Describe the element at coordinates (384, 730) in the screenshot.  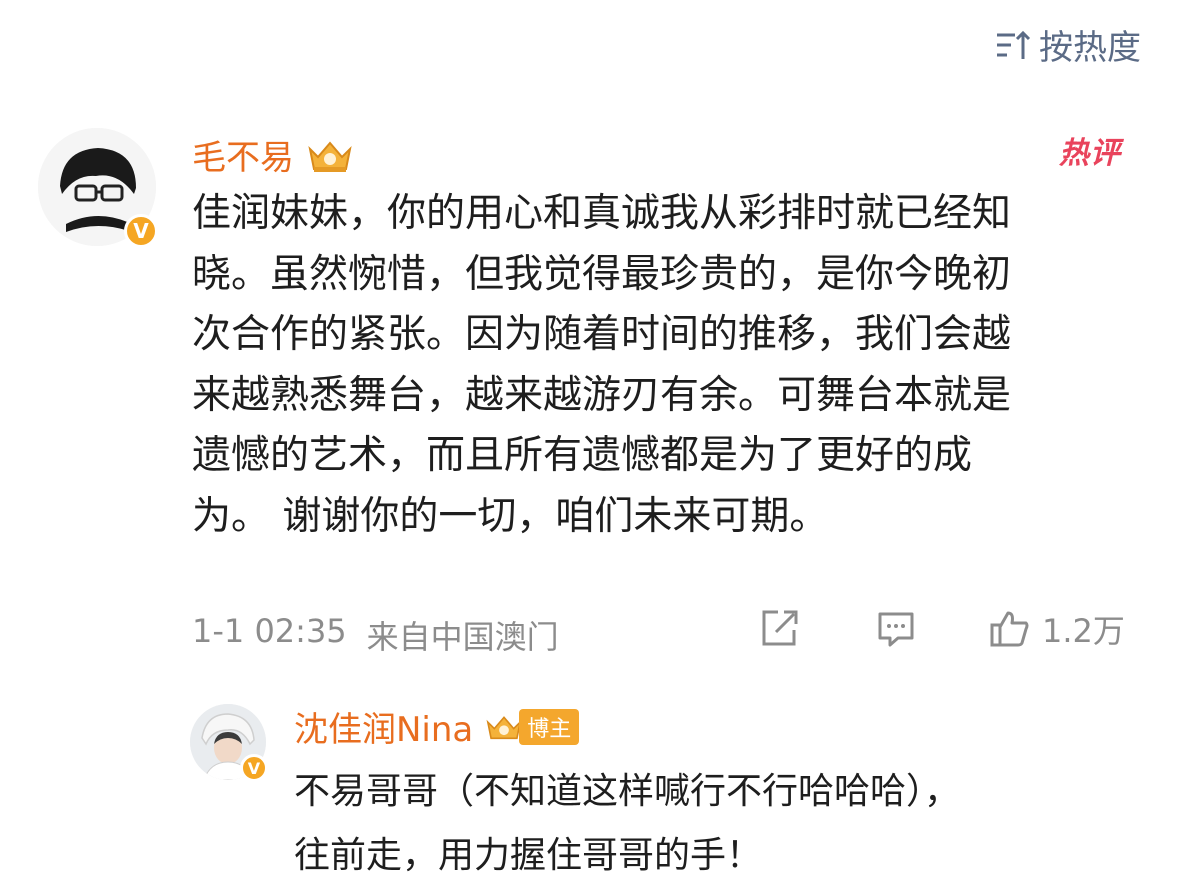
I see `reply-author: 沈佳润Nina` at that location.